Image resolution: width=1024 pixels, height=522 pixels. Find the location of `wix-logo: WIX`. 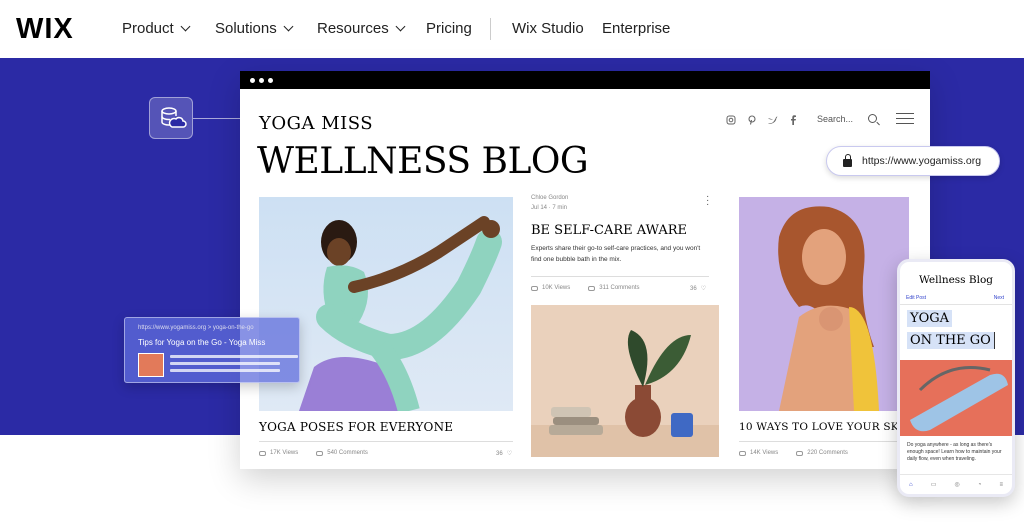

wix-logo: WIX is located at coordinates (45, 29).